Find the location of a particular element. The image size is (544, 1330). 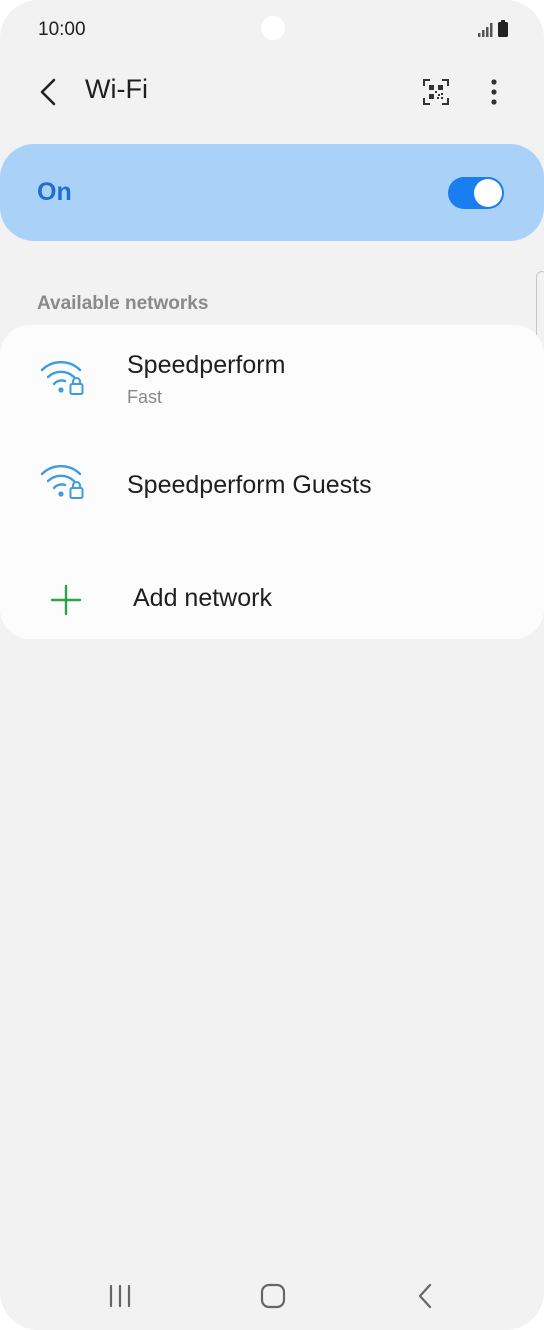

available-networks-header: Available networks is located at coordinates (123, 303).